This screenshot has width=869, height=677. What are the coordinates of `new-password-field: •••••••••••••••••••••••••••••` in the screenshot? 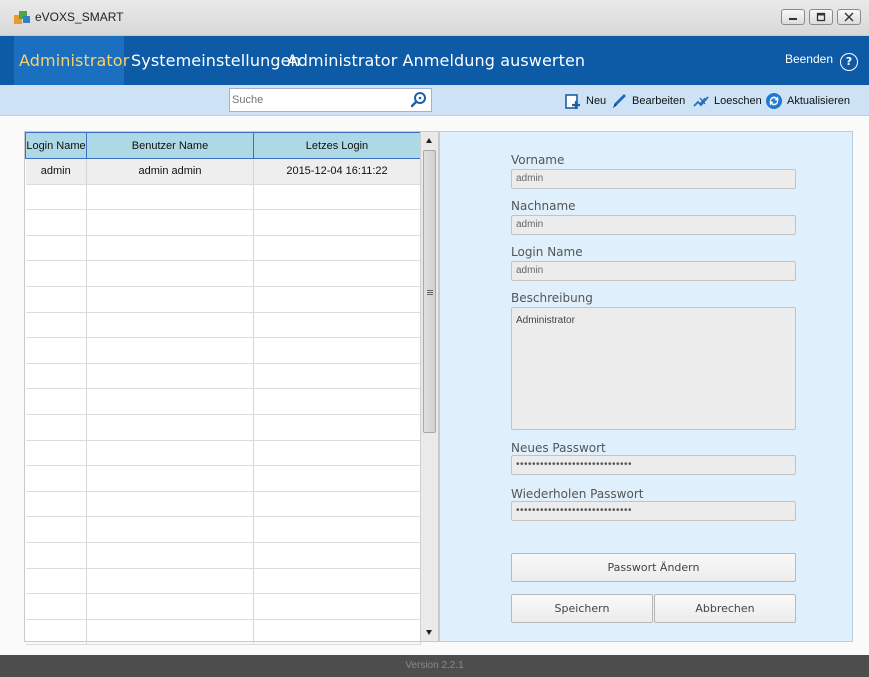 It's located at (653, 465).